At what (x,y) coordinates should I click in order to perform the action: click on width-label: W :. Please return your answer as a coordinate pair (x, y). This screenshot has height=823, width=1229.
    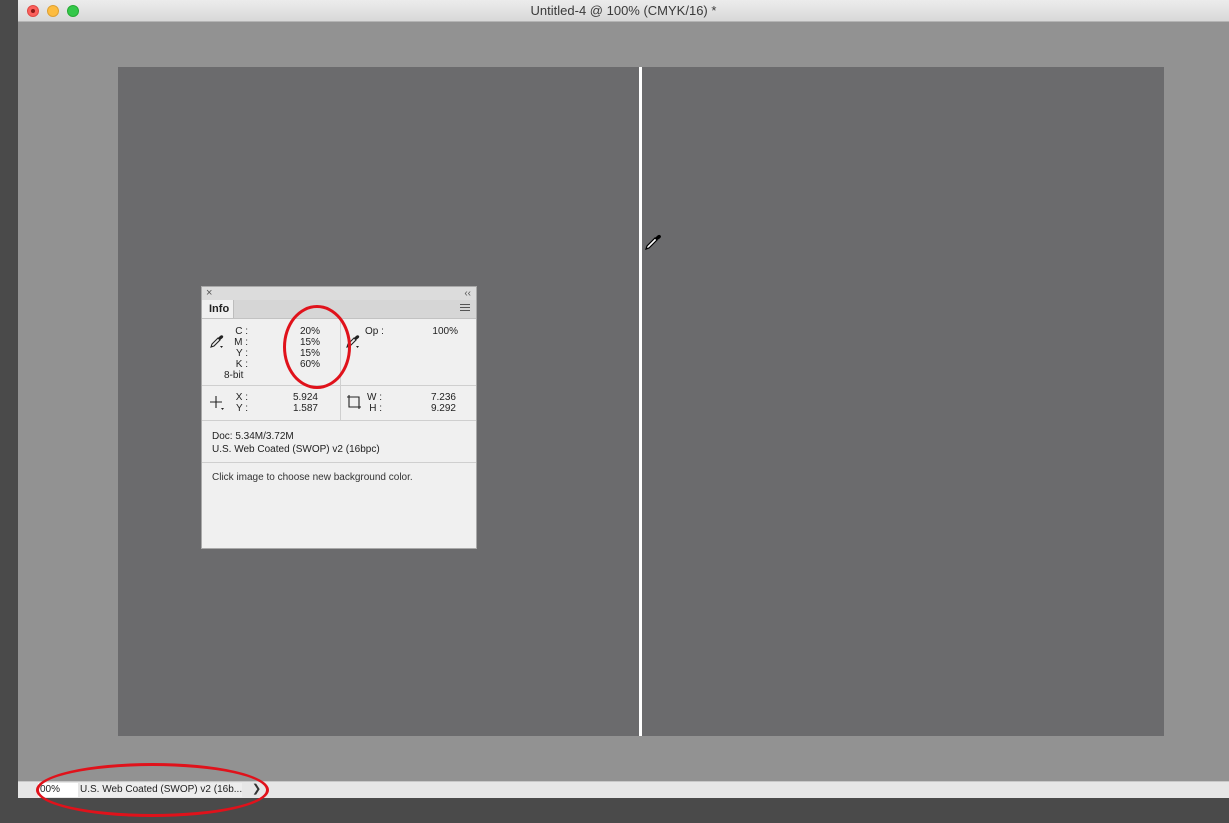
    Looking at the image, I should click on (374, 397).